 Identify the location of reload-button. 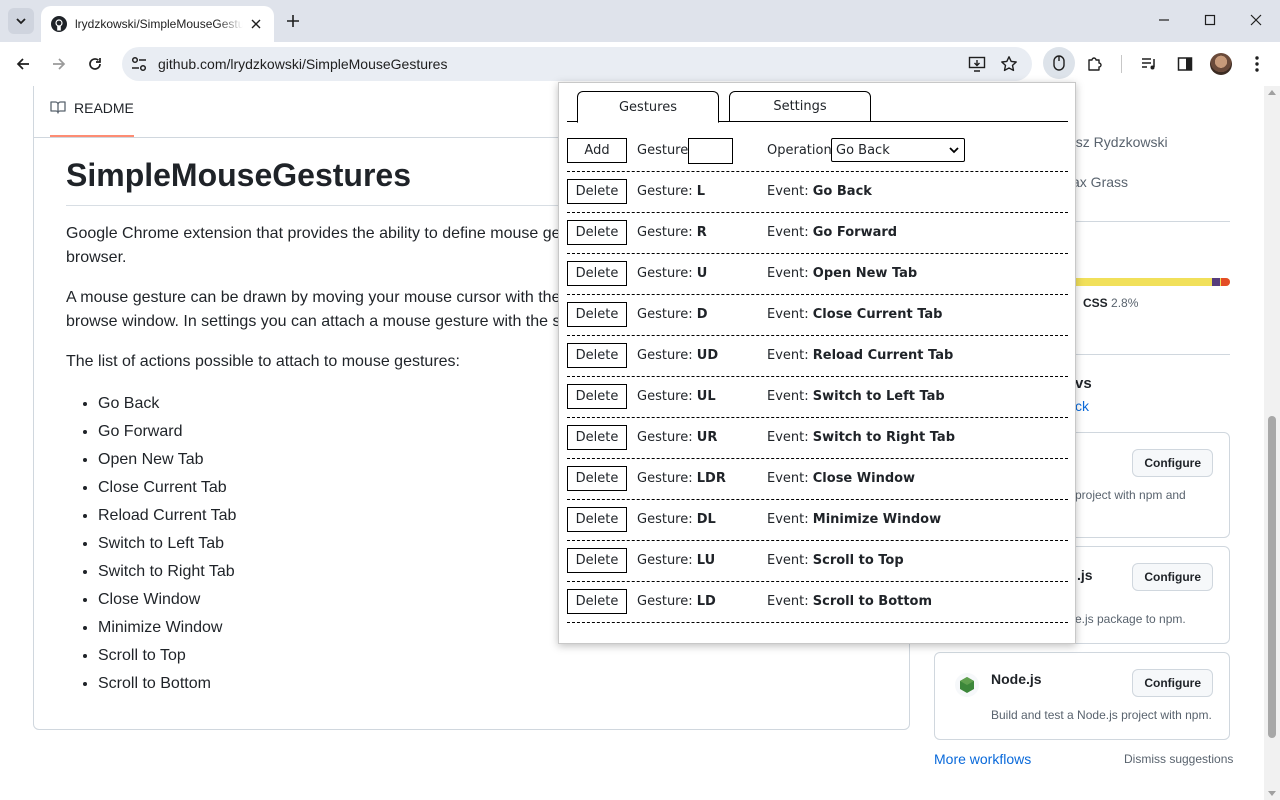
(95, 64).